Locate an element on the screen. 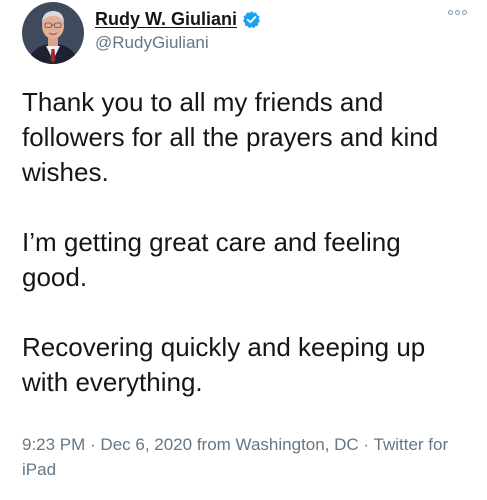  tweet-time: 9:23 PM is located at coordinates (53, 444).